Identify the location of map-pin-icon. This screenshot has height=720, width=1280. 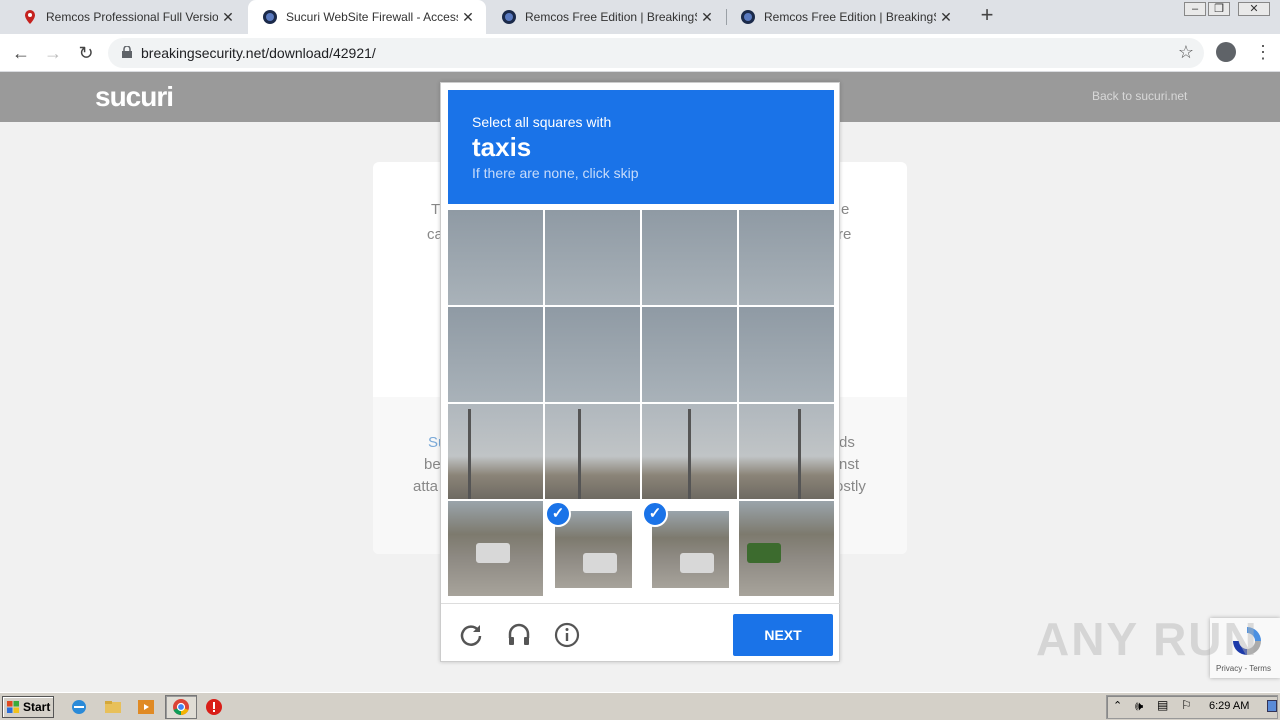
(30, 17).